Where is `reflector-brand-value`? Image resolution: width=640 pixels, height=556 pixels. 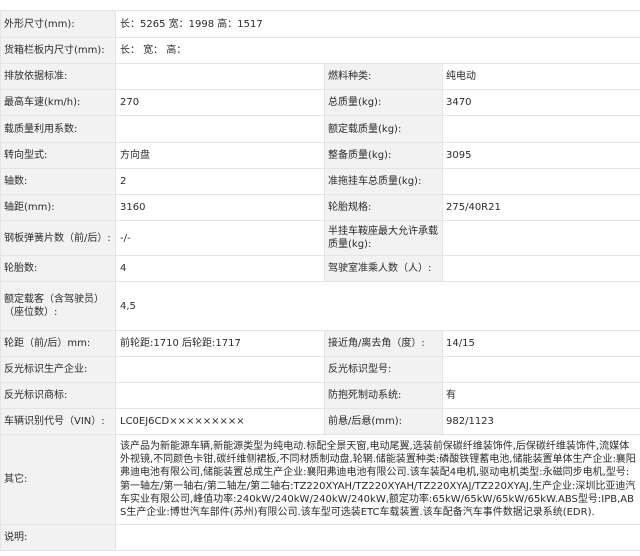 reflector-brand-value is located at coordinates (220, 396).